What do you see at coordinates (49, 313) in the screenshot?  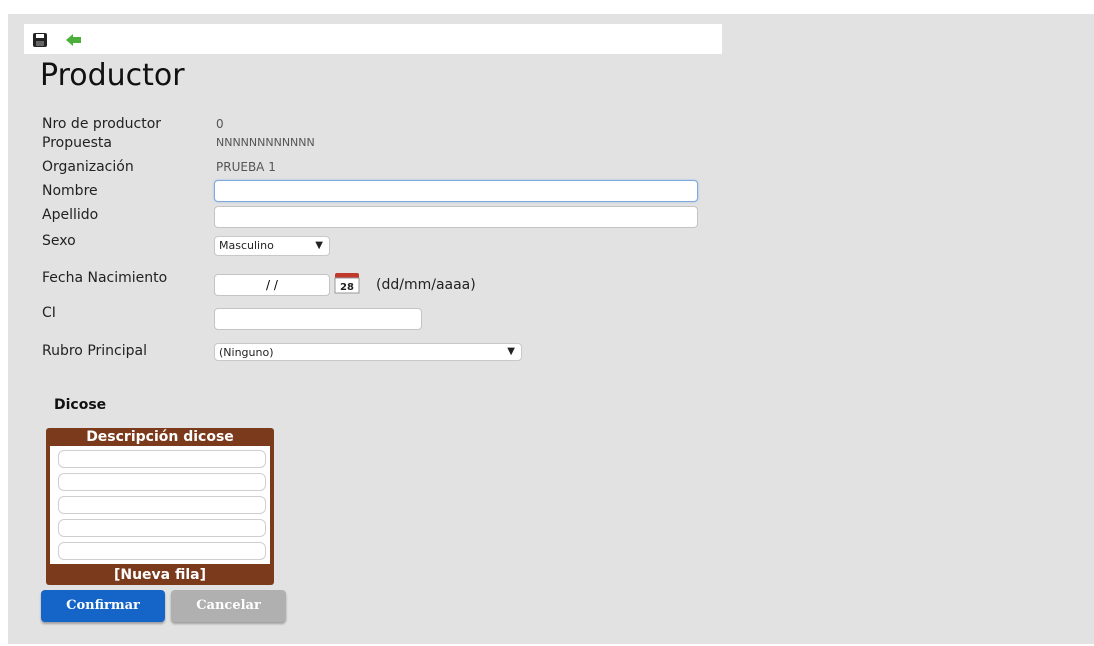 I see `ci-label: CI` at bounding box center [49, 313].